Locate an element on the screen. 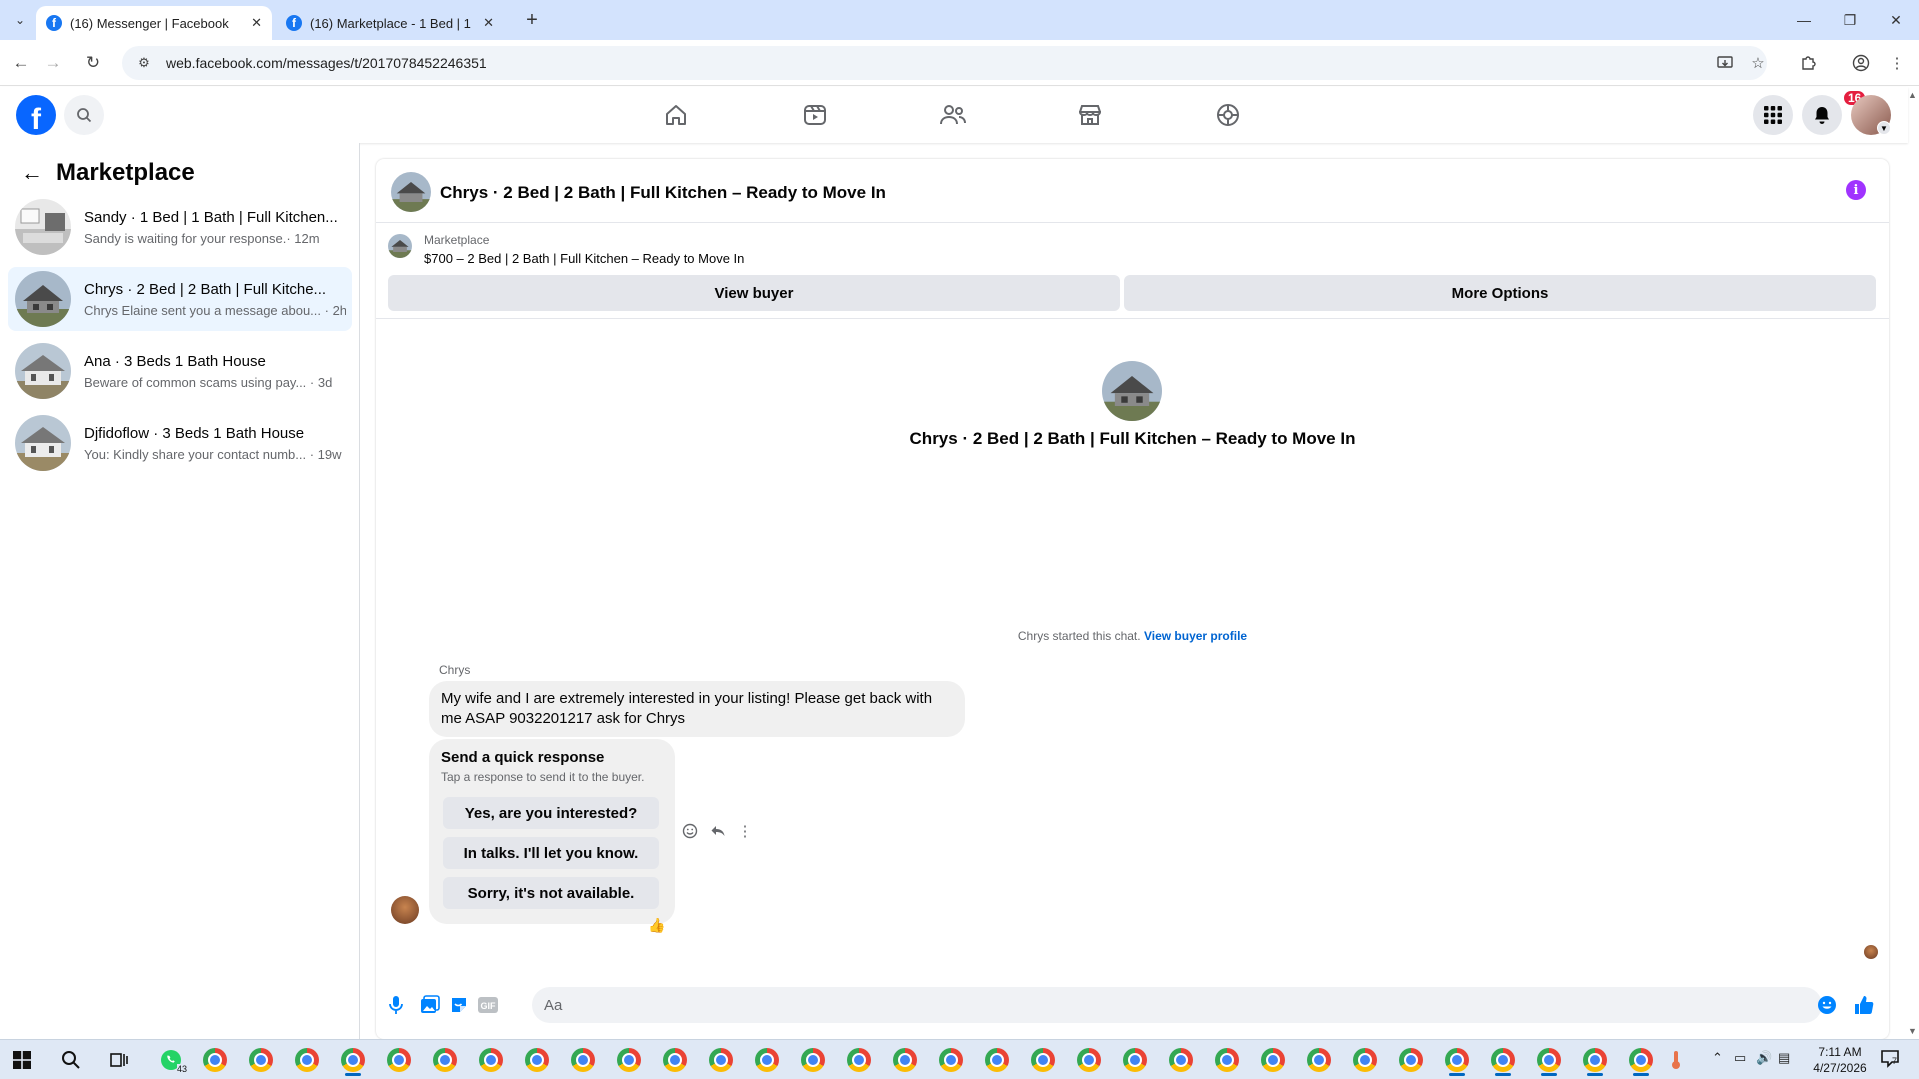  close-window-icon: ✕ is located at coordinates (1896, 20).